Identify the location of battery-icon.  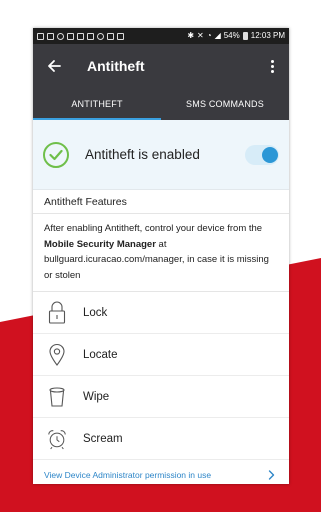
(245, 36).